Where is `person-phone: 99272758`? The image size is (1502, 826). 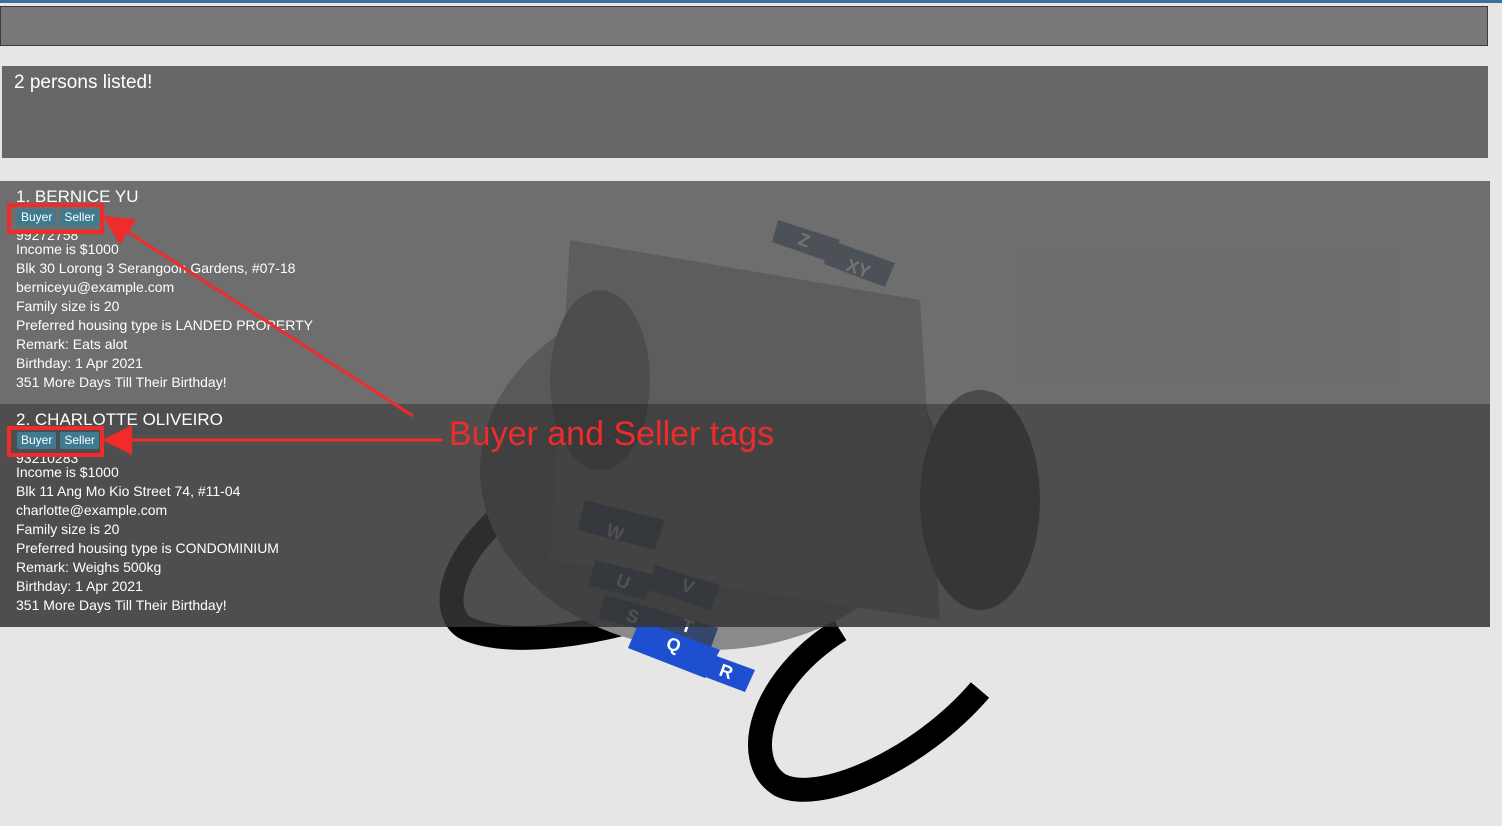 person-phone: 99272758 is located at coordinates (47, 234).